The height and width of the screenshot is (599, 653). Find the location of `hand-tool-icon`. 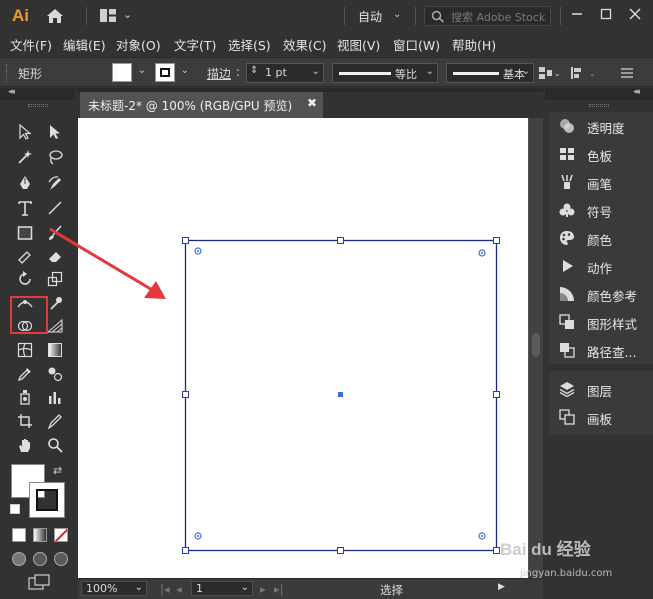

hand-tool-icon is located at coordinates (25, 445).